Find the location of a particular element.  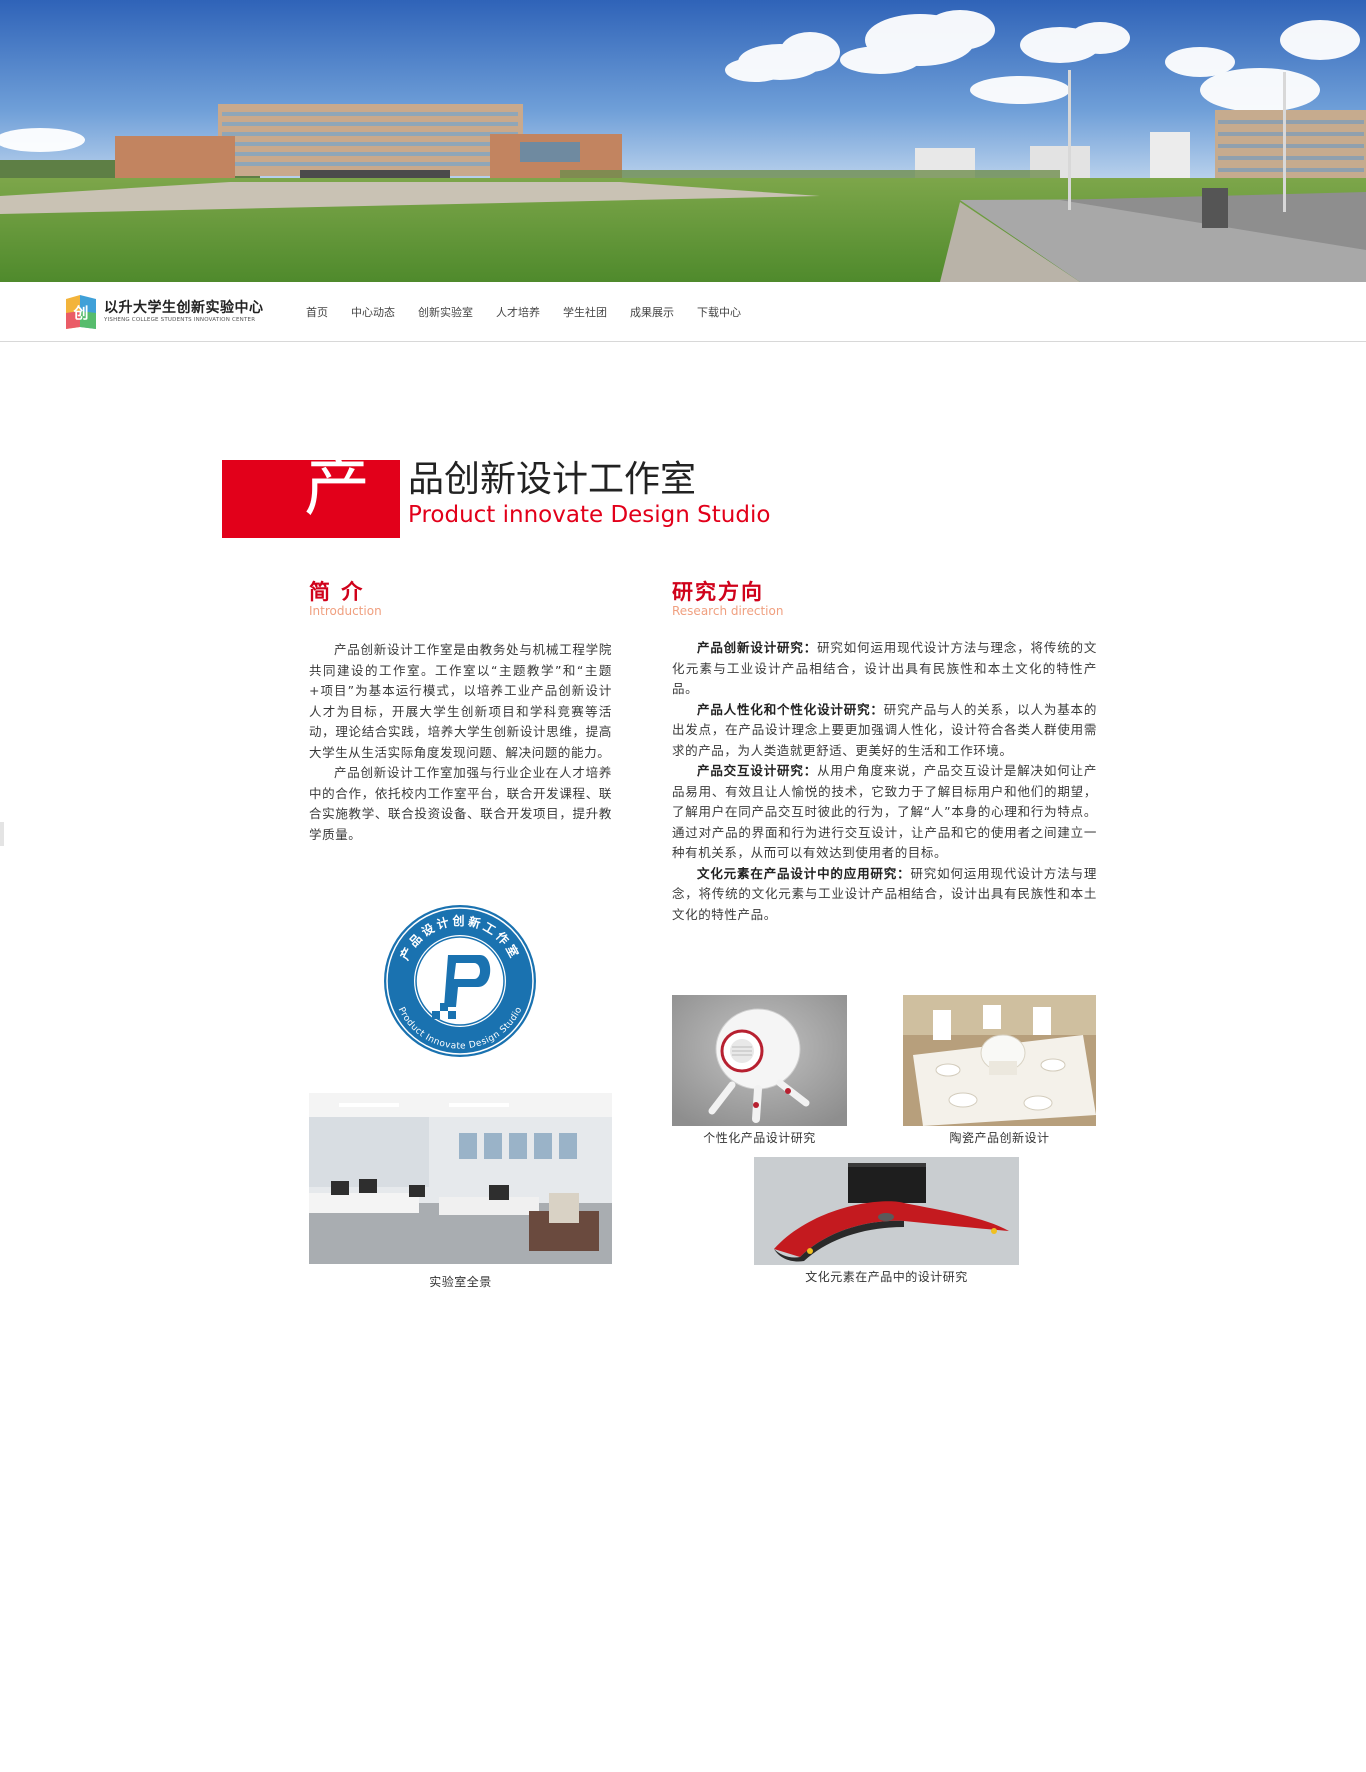

brand-name-cn: 以升大学生创新实验中心 is located at coordinates (184, 307).